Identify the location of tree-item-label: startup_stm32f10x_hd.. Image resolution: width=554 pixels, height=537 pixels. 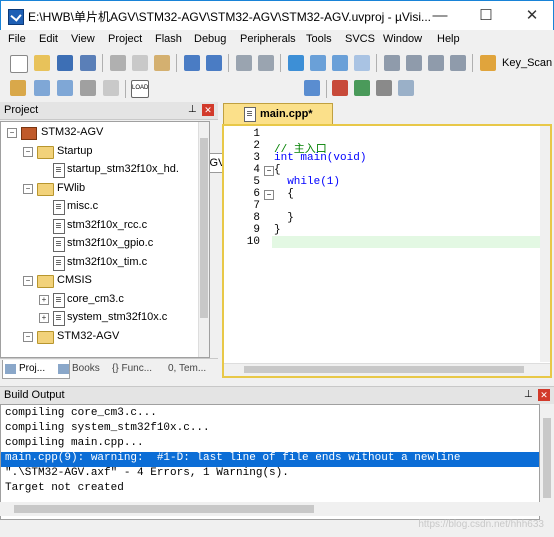
(123, 169).